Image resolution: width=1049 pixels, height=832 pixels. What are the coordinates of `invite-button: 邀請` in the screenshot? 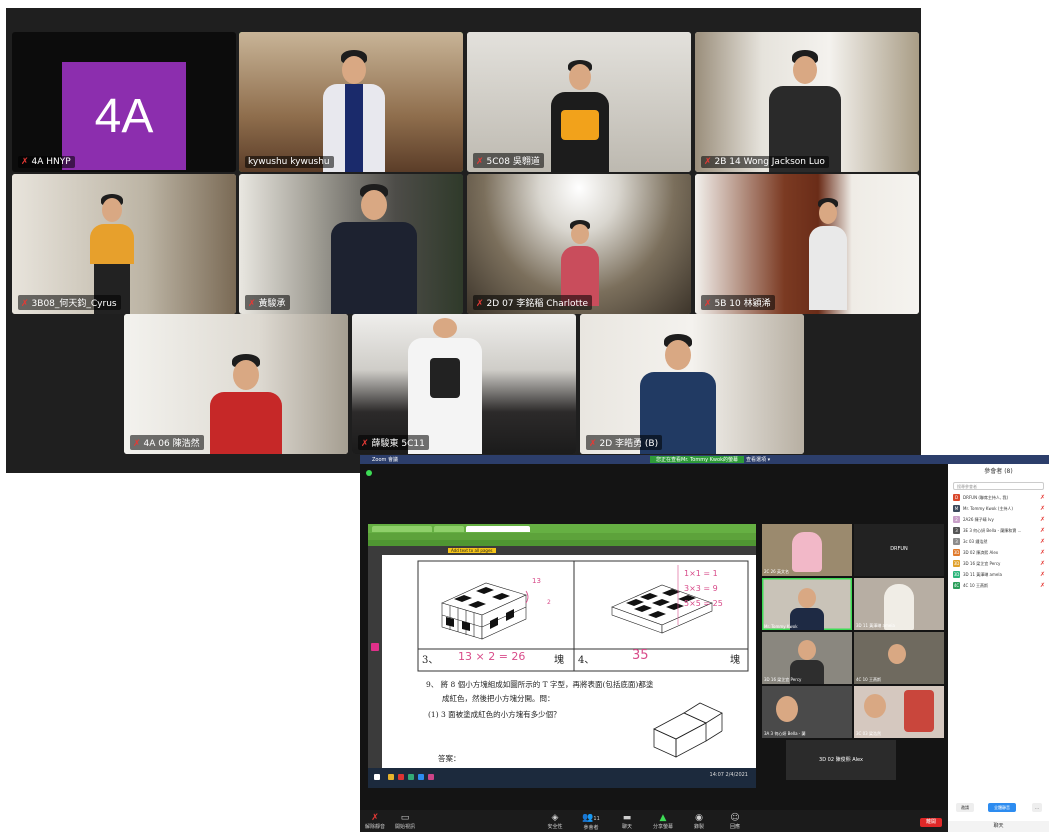 It's located at (965, 807).